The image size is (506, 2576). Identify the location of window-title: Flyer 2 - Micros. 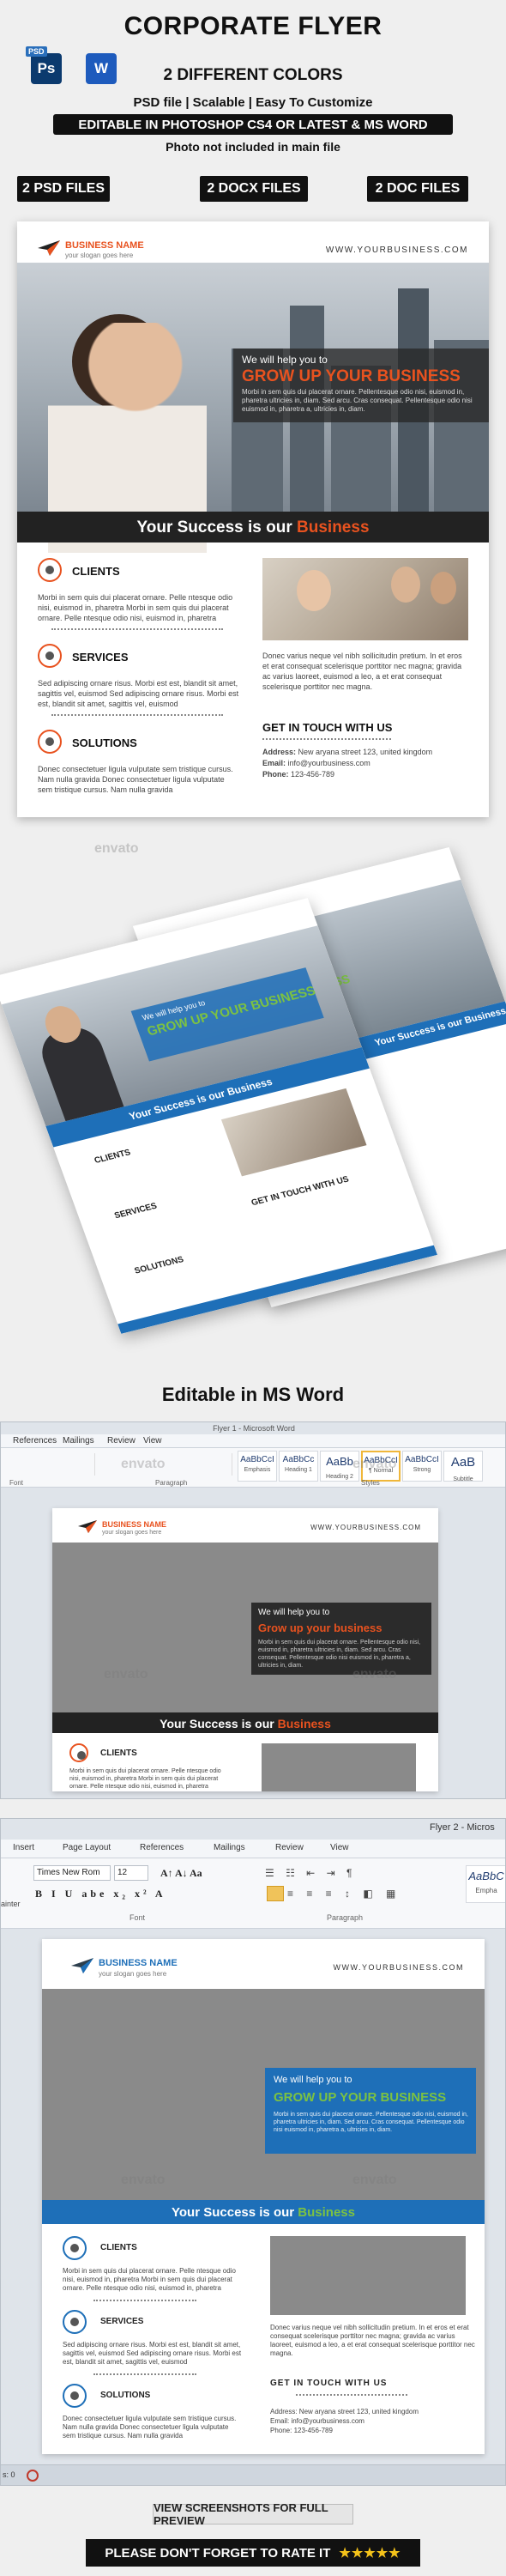
(462, 1827).